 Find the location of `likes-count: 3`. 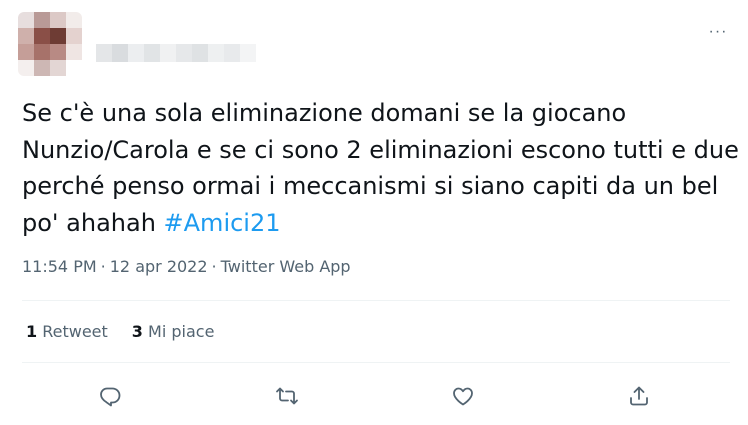

likes-count: 3 is located at coordinates (137, 331).